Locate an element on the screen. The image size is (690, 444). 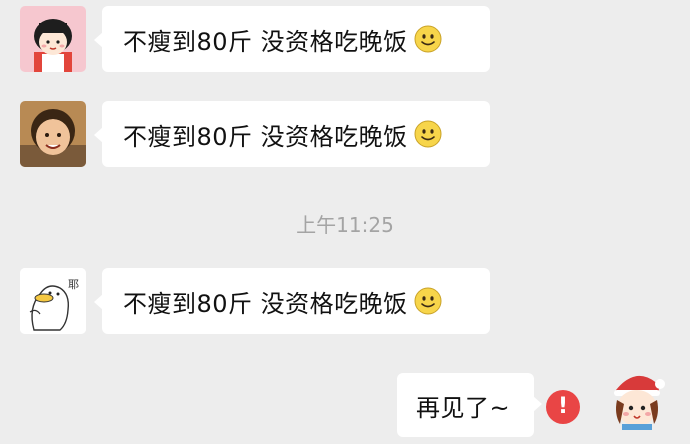
message-text: 再见了~ is located at coordinates (463, 407).